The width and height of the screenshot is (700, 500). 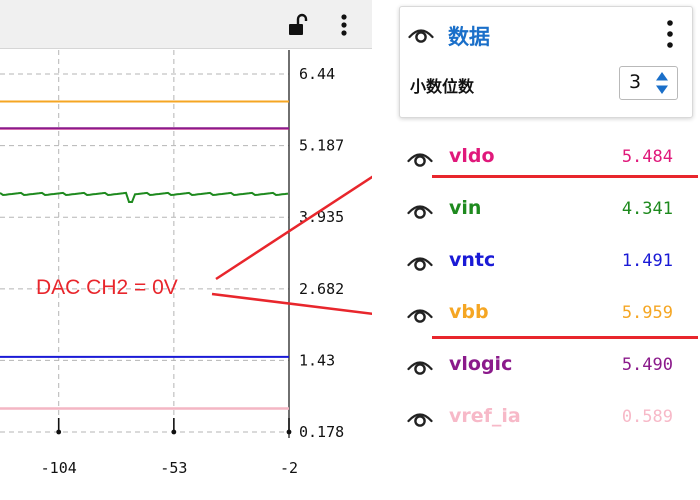 I want to click on signal-name: vin, so click(x=465, y=208).